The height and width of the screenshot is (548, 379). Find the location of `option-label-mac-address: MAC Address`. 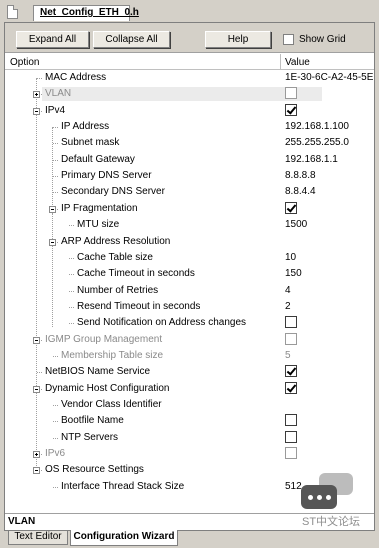

option-label-mac-address: MAC Address is located at coordinates (76, 77).